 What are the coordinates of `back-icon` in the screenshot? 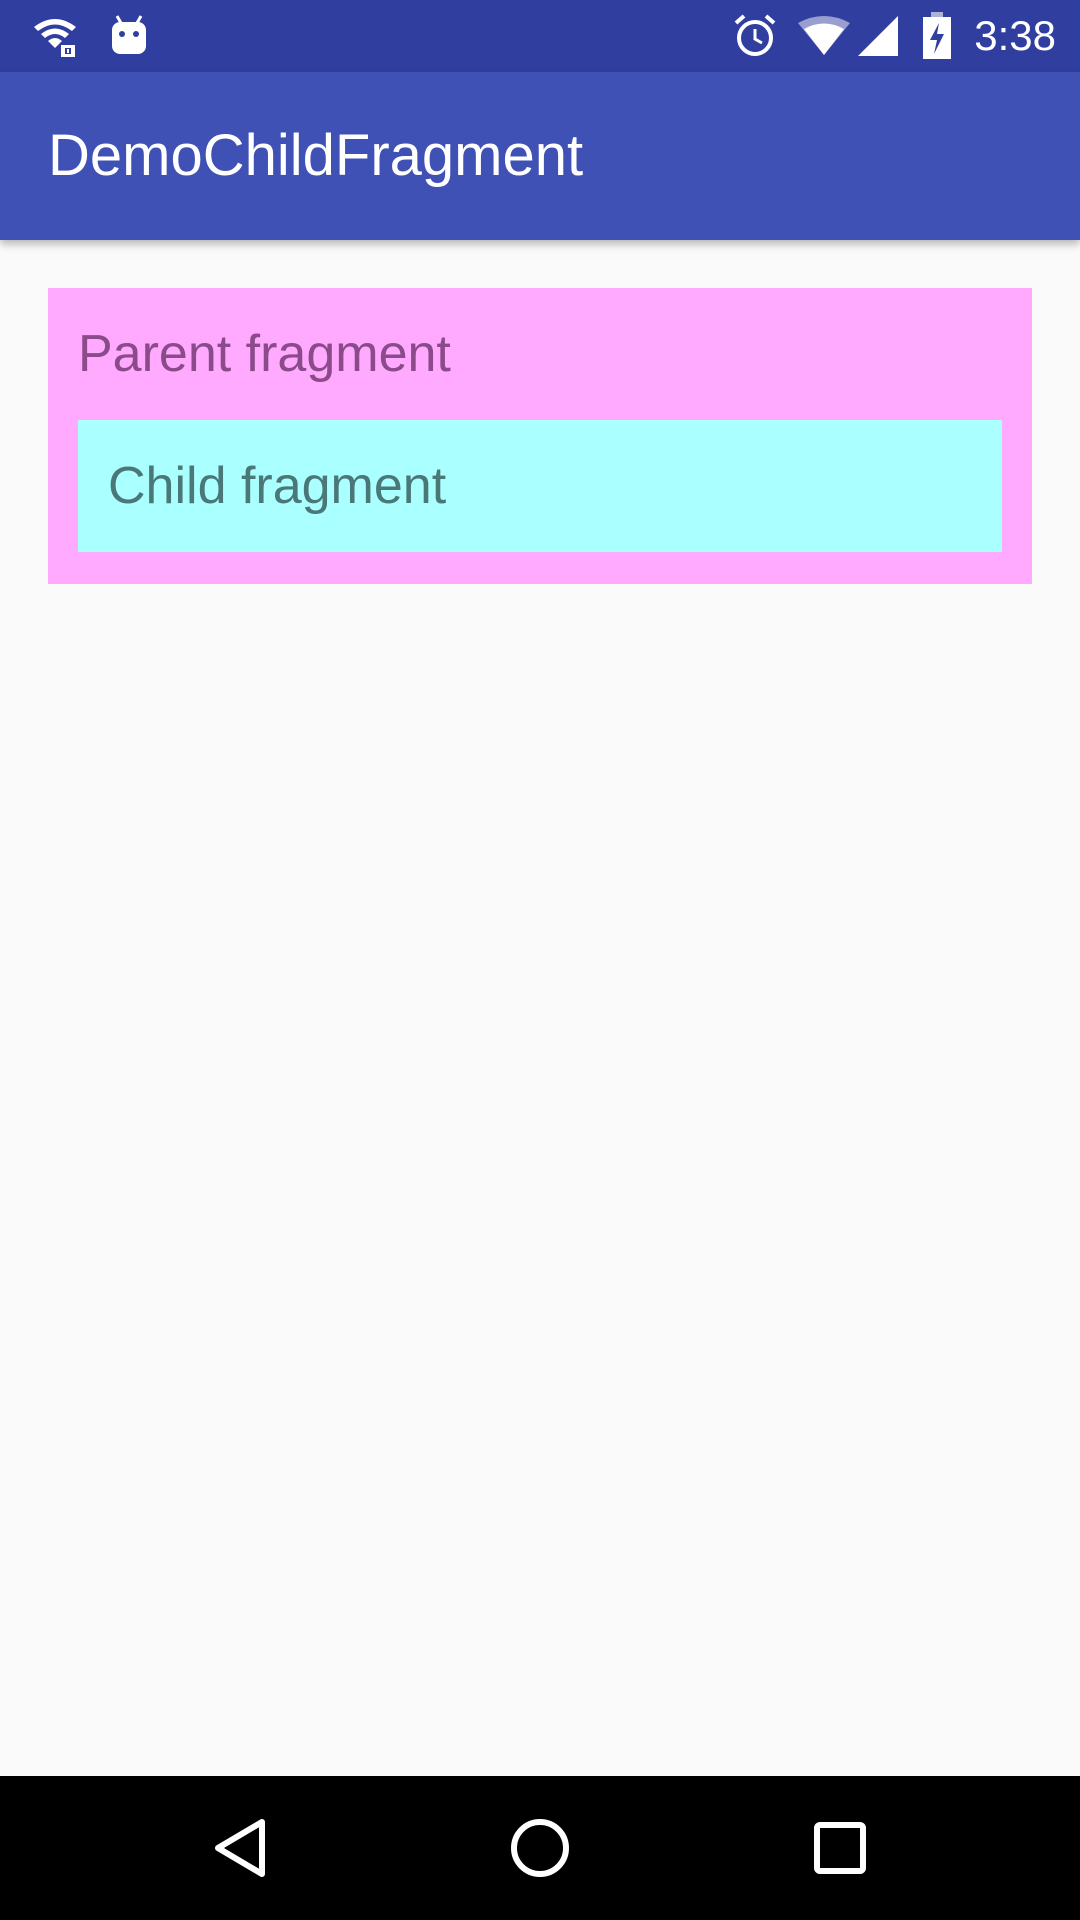 It's located at (240, 1848).